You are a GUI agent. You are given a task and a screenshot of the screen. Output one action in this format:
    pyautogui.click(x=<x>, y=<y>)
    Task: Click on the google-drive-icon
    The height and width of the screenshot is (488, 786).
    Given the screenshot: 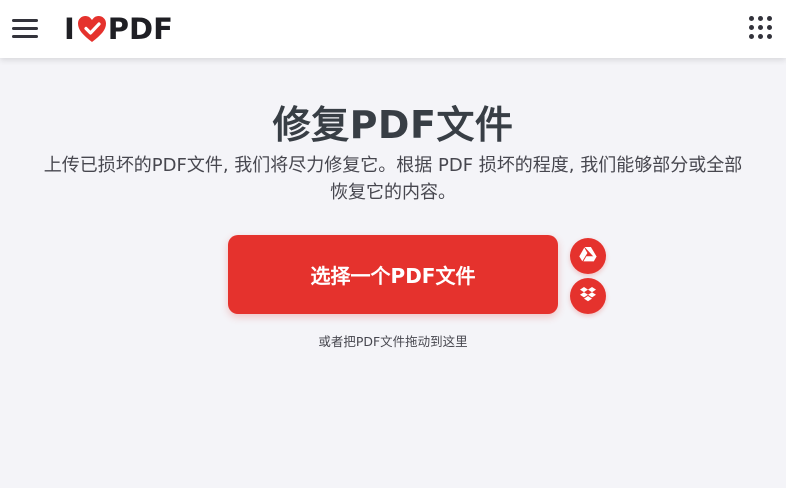 What is the action you would take?
    pyautogui.click(x=588, y=256)
    